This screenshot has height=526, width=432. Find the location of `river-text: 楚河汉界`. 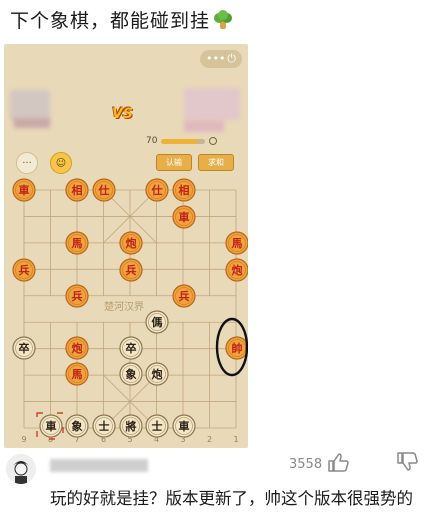

river-text: 楚河汉界 is located at coordinates (124, 306).